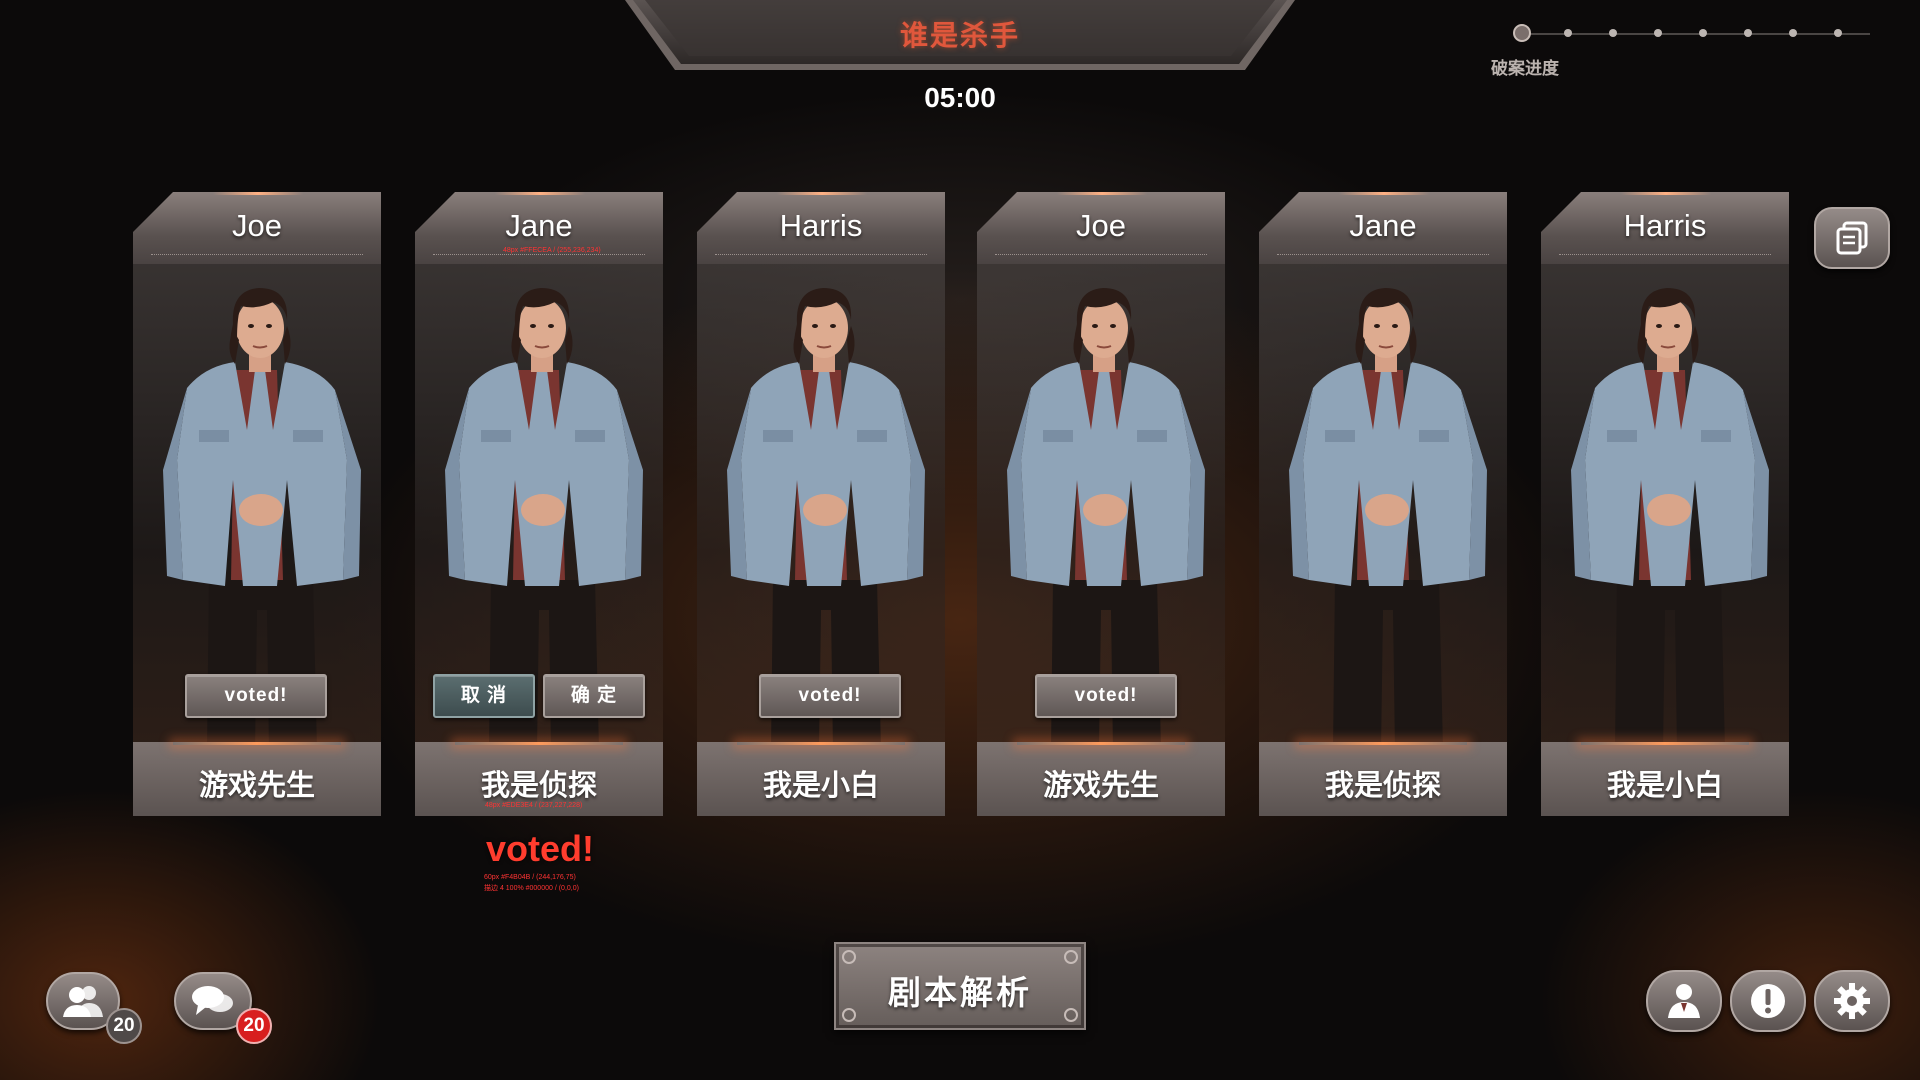 The width and height of the screenshot is (1920, 1080). What do you see at coordinates (1696, 34) in the screenshot?
I see `progress-line` at bounding box center [1696, 34].